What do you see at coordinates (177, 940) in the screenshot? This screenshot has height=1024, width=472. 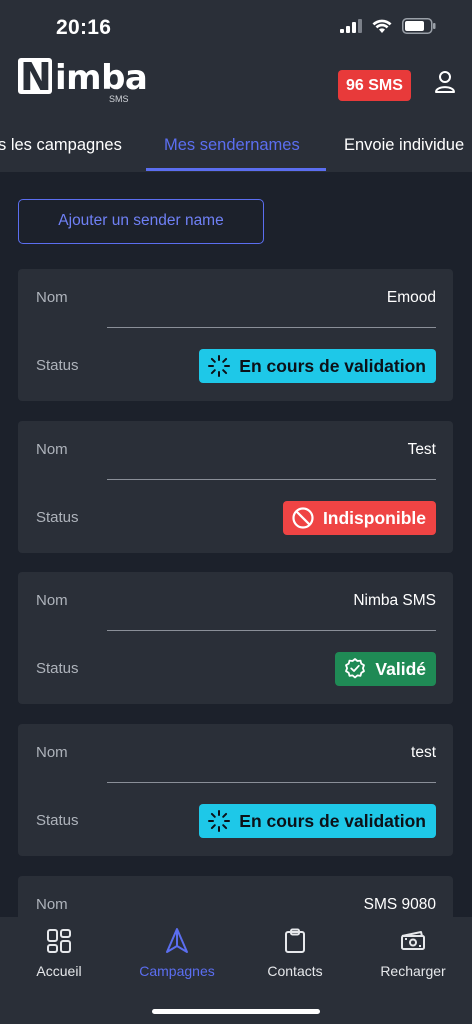 I see `navigation-arrow-icon` at bounding box center [177, 940].